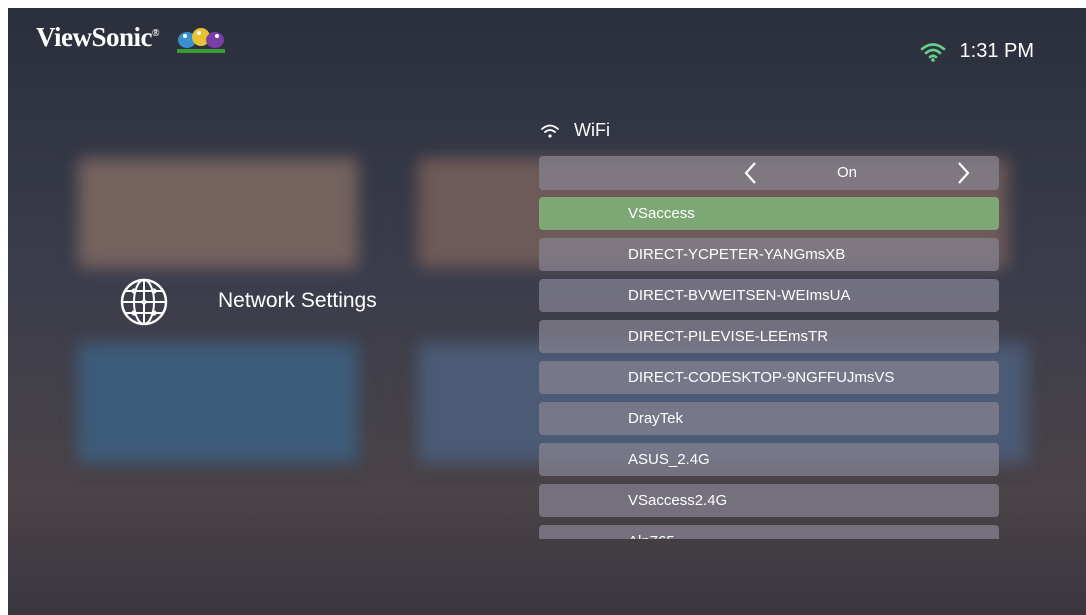 The image size is (1086, 615). What do you see at coordinates (201, 40) in the screenshot?
I see `birds-logo-icon` at bounding box center [201, 40].